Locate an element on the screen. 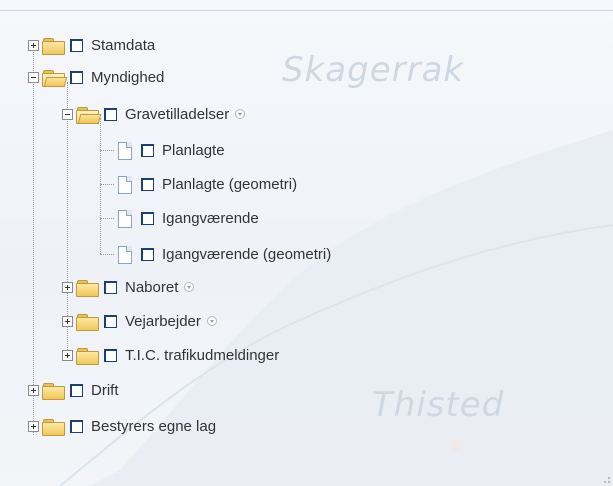  tree-node-label: Igangværende is located at coordinates (210, 218).